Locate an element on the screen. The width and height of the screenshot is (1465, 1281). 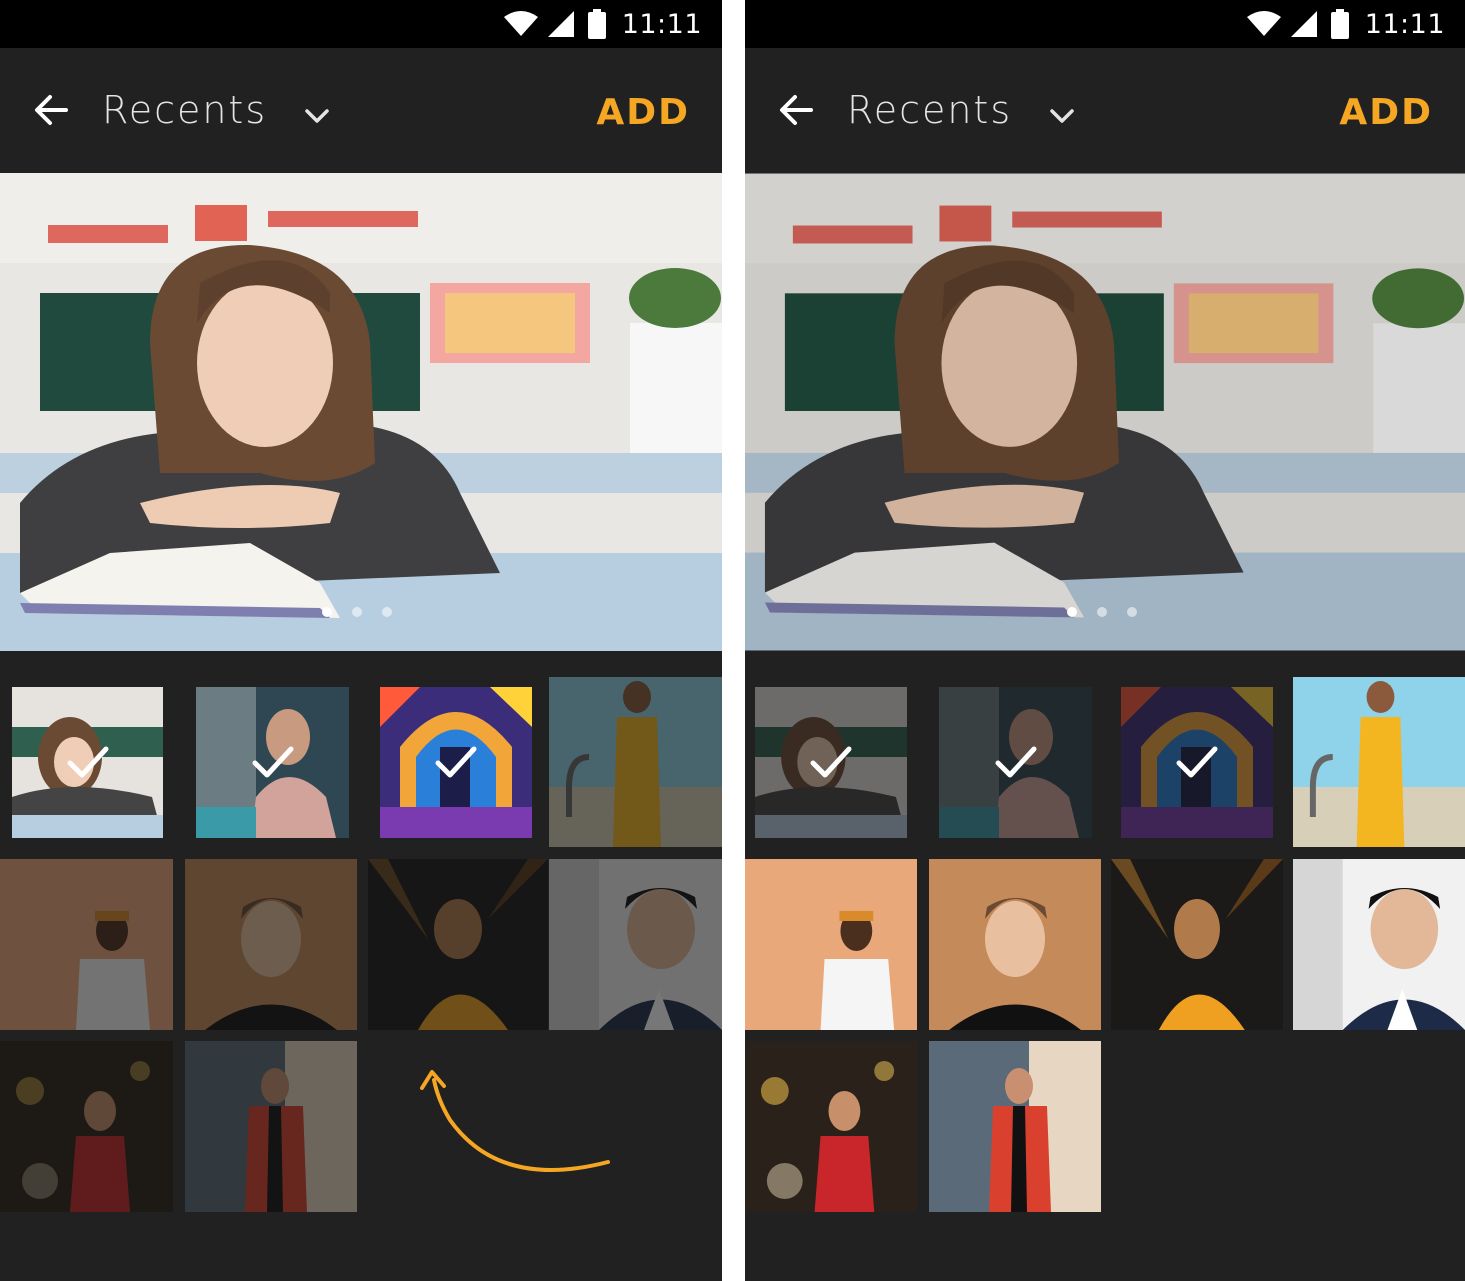
curved-arrow-annotation is located at coordinates (515, 1121).